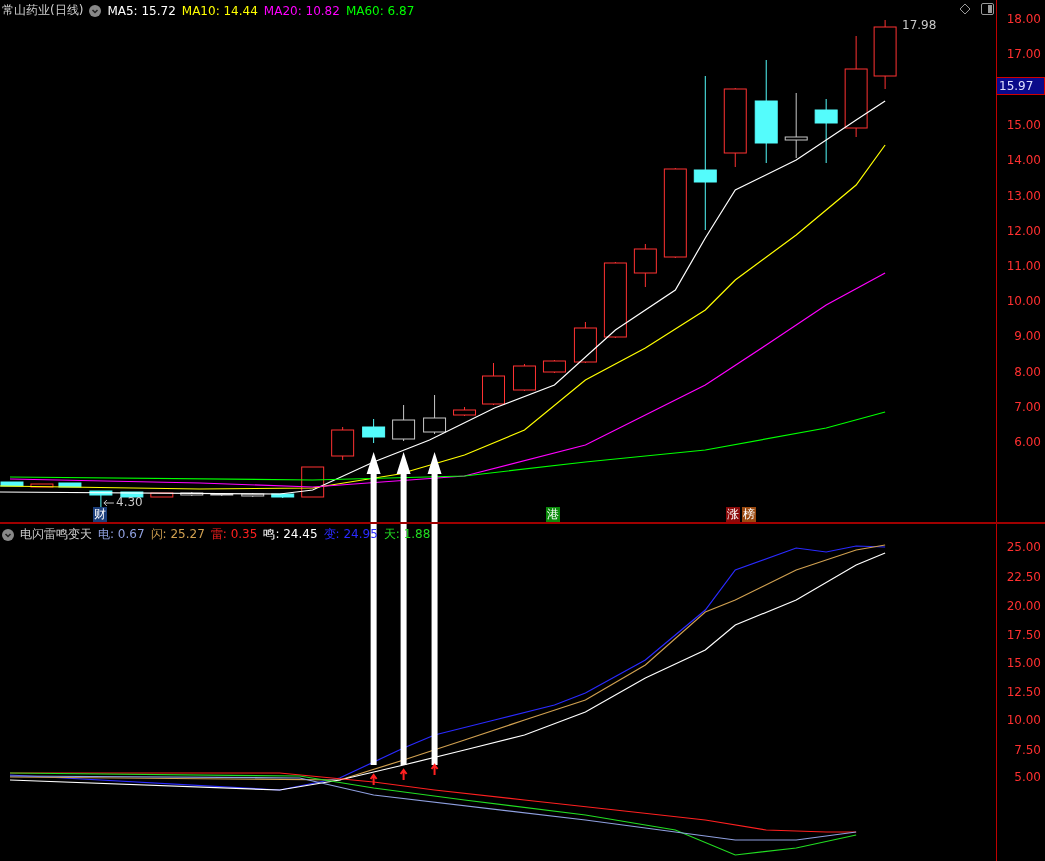 This screenshot has width=1045, height=861. Describe the element at coordinates (219, 10) in the screenshot. I see `indicator-value: MA10: 14.44` at that location.